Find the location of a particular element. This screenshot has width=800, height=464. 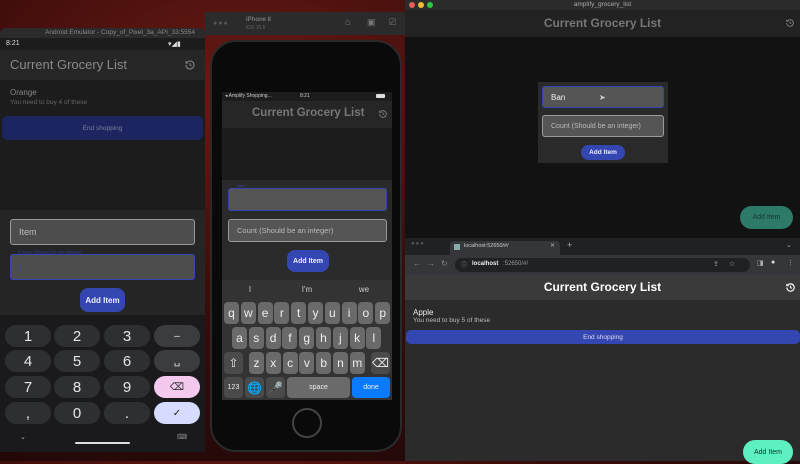

keyboard-key: y is located at coordinates (315, 313).